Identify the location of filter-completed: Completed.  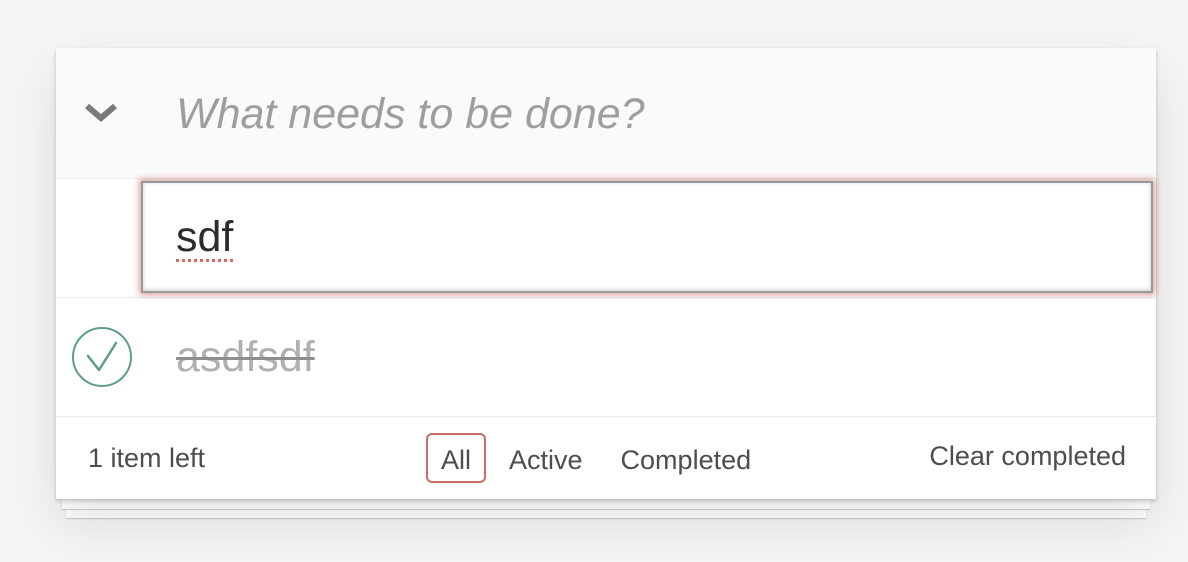
(686, 458).